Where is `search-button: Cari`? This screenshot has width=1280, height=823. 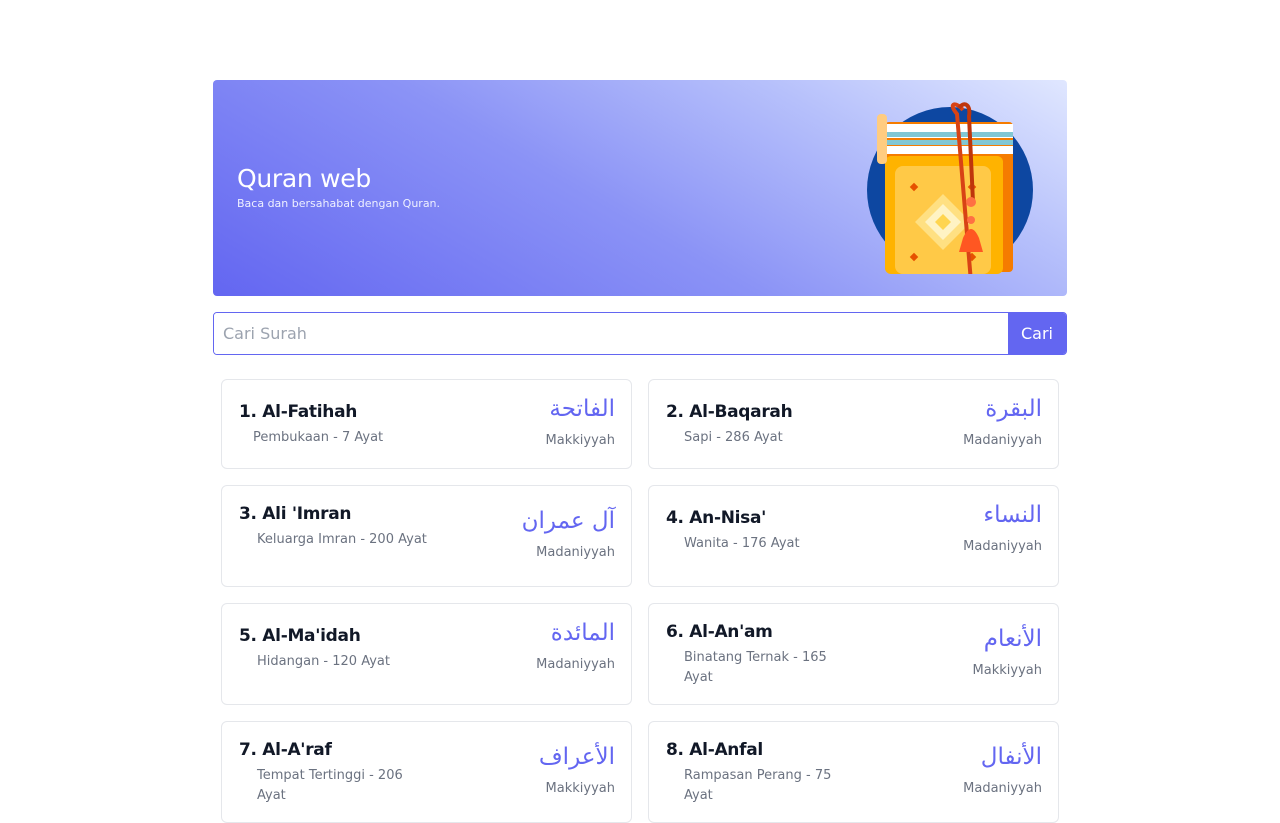
search-button: Cari is located at coordinates (1037, 333).